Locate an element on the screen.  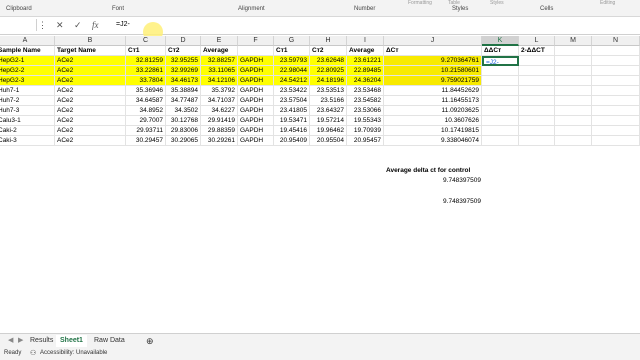
cell-f8: GAPDH is located at coordinates (256, 121).